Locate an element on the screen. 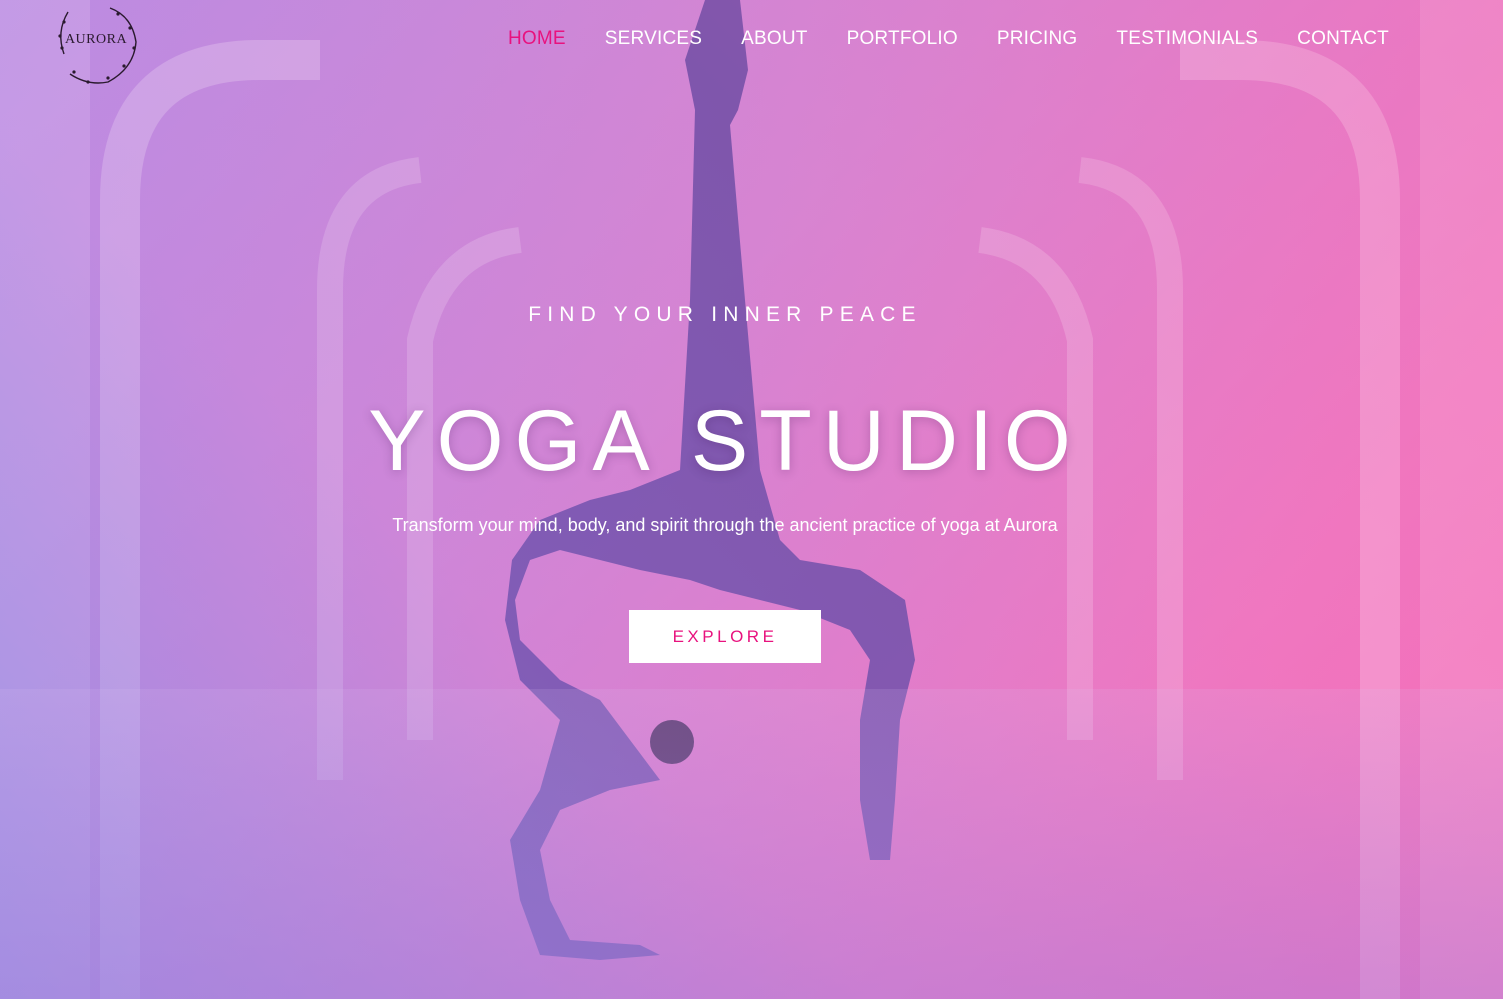 The height and width of the screenshot is (999, 1503). nav-item-contact: CONTACT is located at coordinates (1343, 39).